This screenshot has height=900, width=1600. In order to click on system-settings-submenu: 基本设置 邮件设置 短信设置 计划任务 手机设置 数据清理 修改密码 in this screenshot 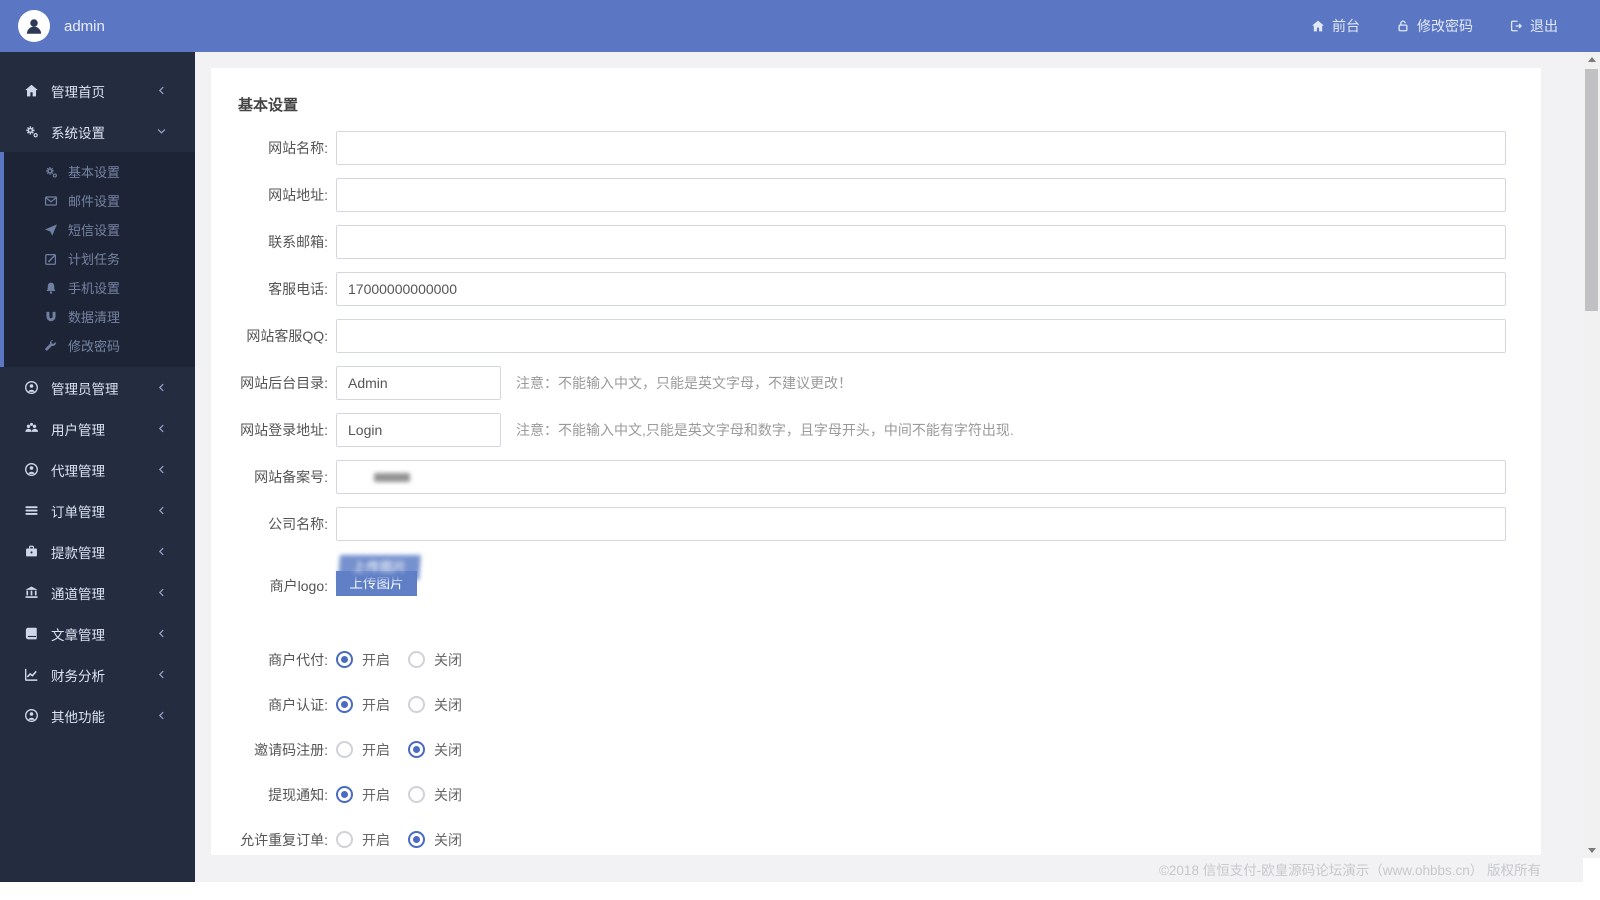, I will do `click(97, 259)`.